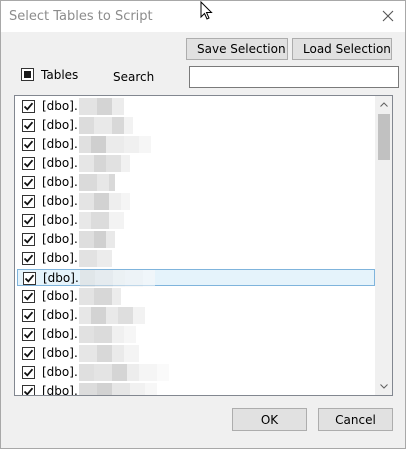 The width and height of the screenshot is (406, 449). Describe the element at coordinates (384, 137) in the screenshot. I see `scroll-thumb` at that location.